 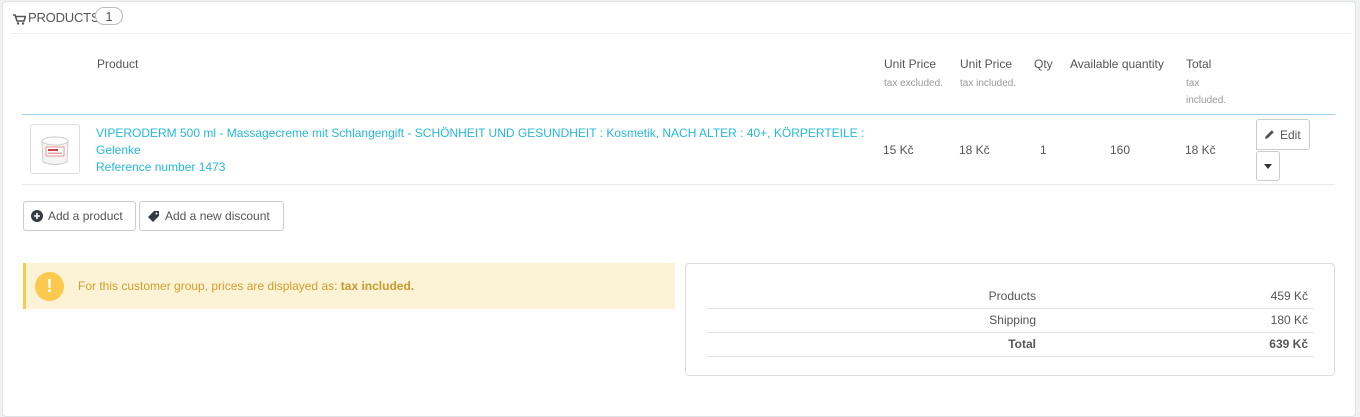 What do you see at coordinates (1200, 150) in the screenshot?
I see `total-value: 18 Kč` at bounding box center [1200, 150].